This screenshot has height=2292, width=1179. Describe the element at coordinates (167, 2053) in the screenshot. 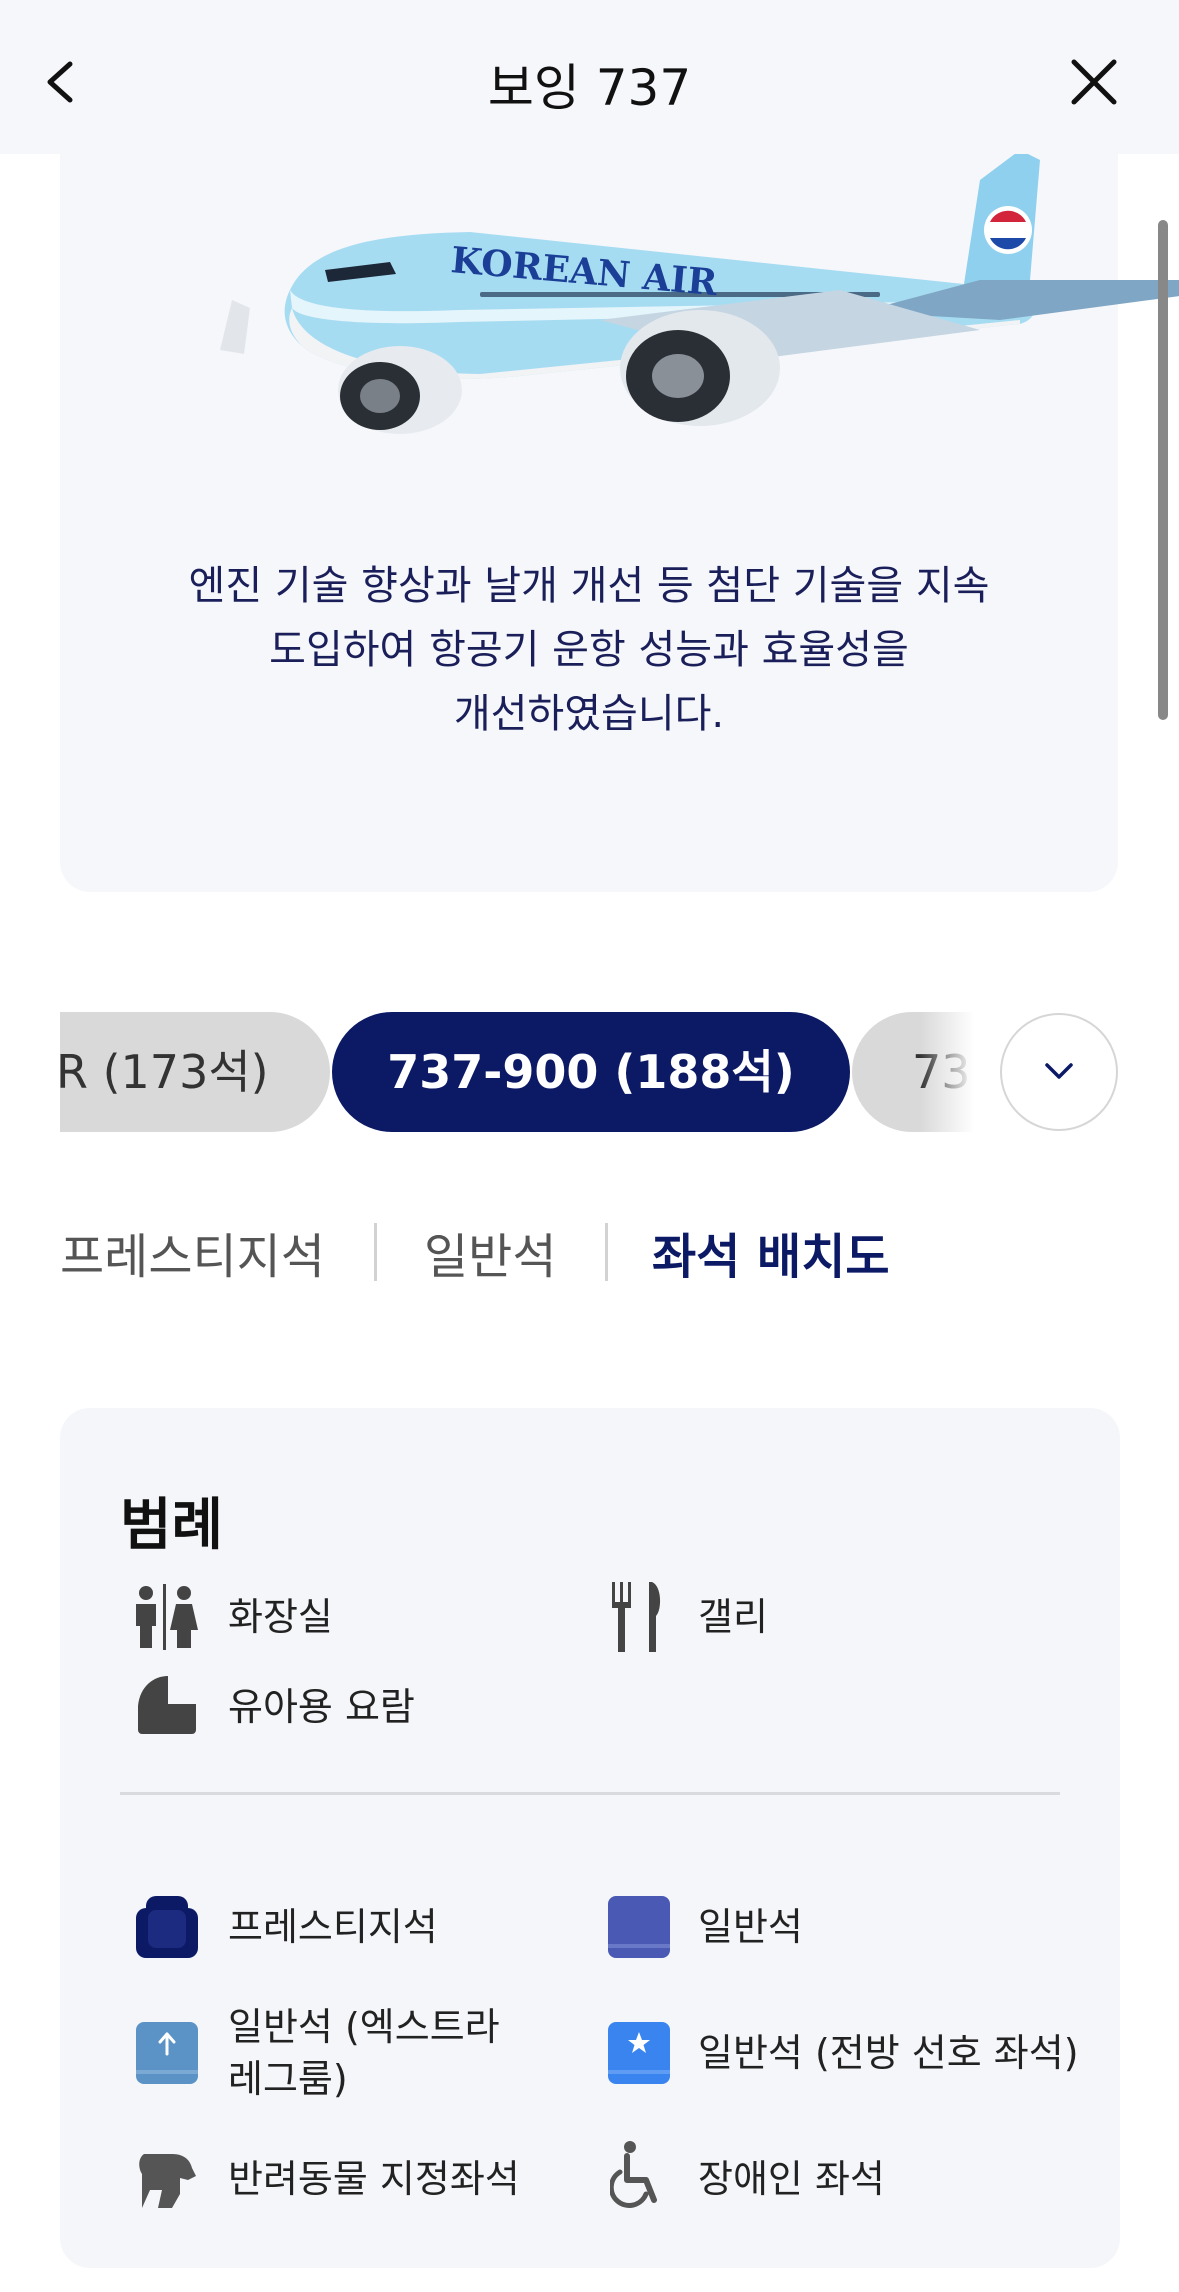

I see `extra-legroom-seat-icon` at that location.